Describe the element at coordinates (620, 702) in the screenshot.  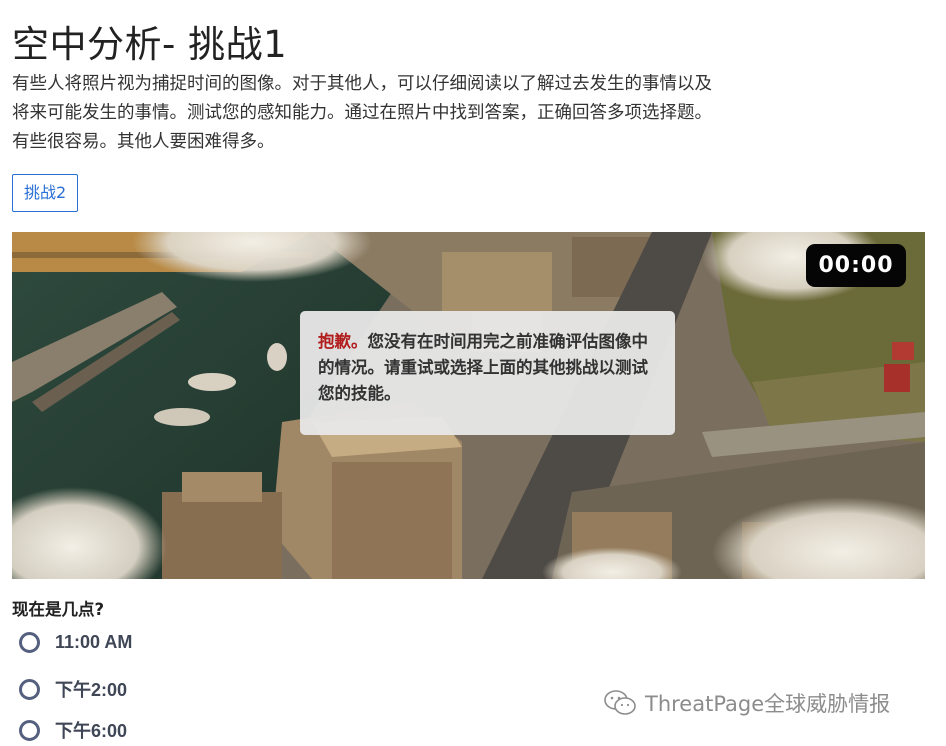
I see `wechat-icon` at that location.